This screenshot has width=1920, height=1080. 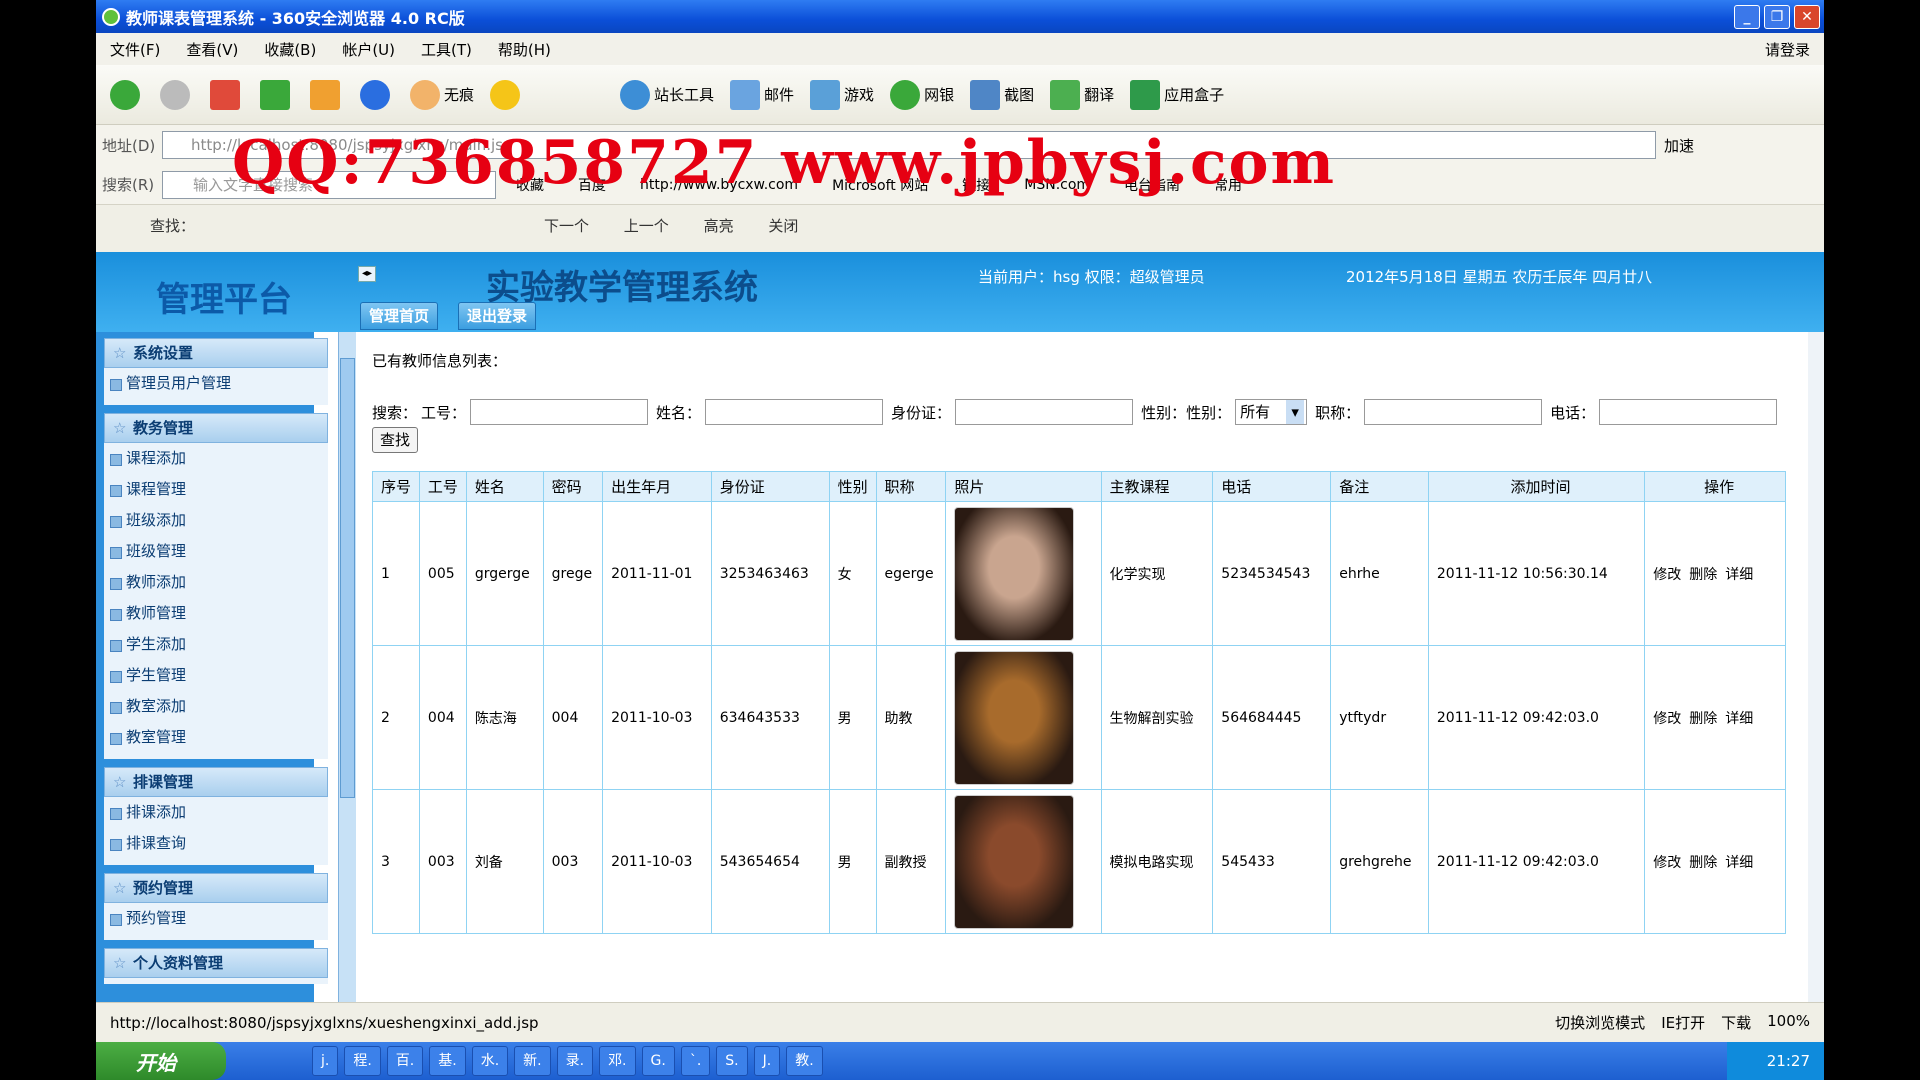 What do you see at coordinates (216, 551) in the screenshot?
I see `sidebar-item: 班级管理` at bounding box center [216, 551].